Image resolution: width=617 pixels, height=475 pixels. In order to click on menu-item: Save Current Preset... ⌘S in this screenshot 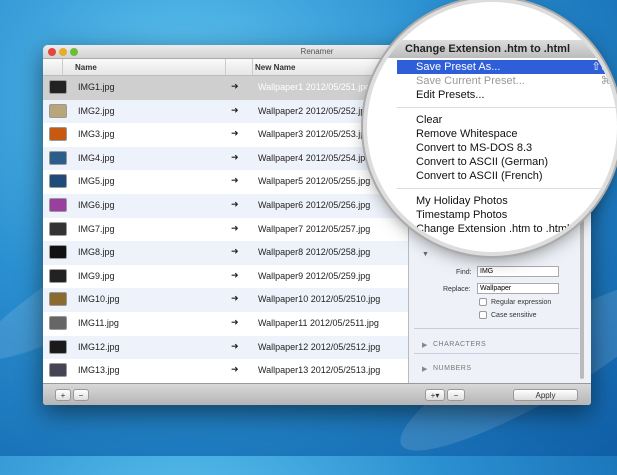, I will do `click(507, 81)`.